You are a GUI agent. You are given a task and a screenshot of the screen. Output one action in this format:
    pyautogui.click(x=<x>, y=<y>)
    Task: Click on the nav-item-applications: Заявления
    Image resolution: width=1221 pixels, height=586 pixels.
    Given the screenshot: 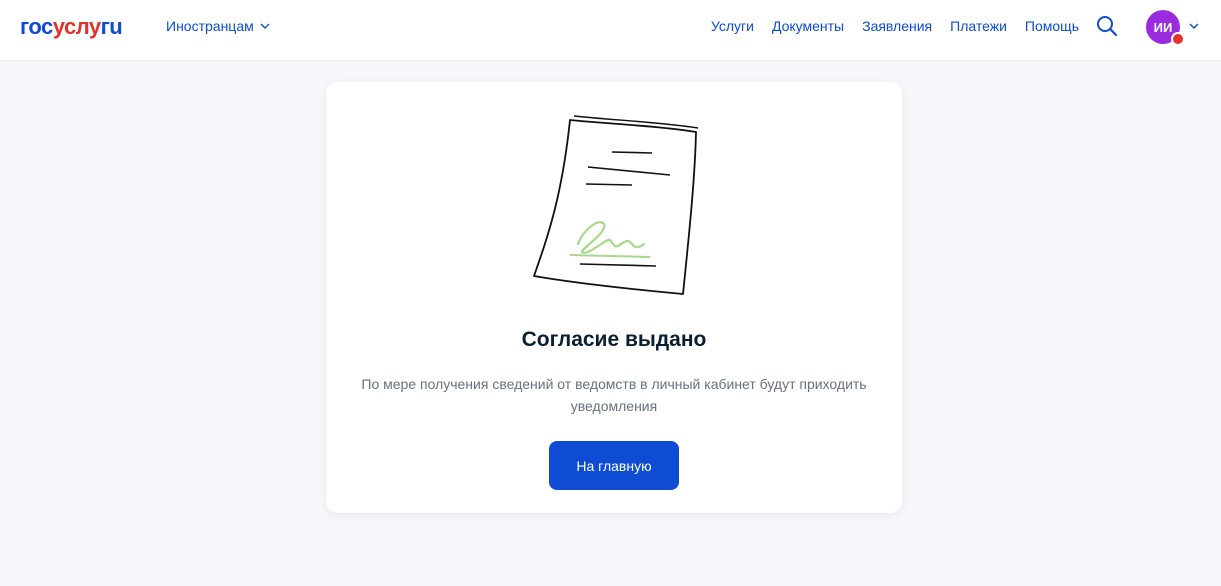 What is the action you would take?
    pyautogui.click(x=897, y=26)
    